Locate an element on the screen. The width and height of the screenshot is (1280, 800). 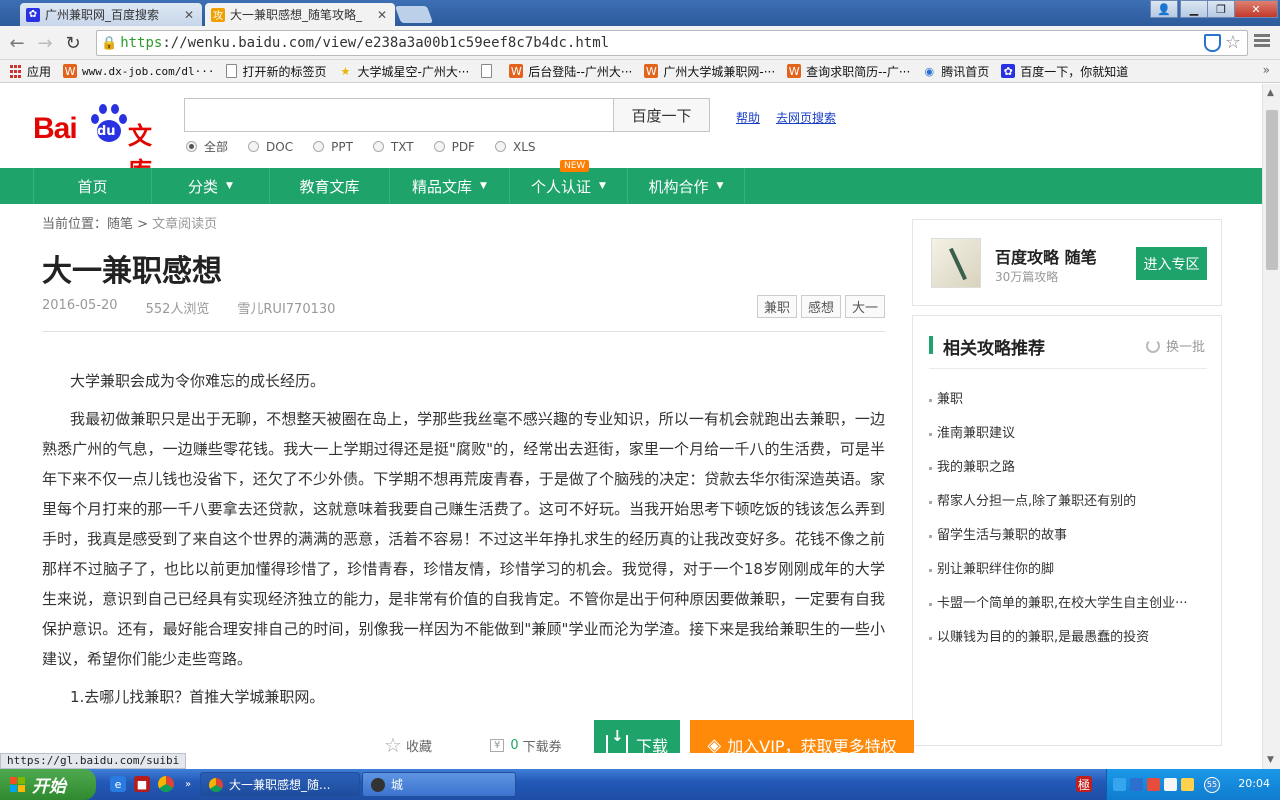
join-vip-button: ◈ 加入VIP，获取更多特权 is located at coordinates (802, 736).